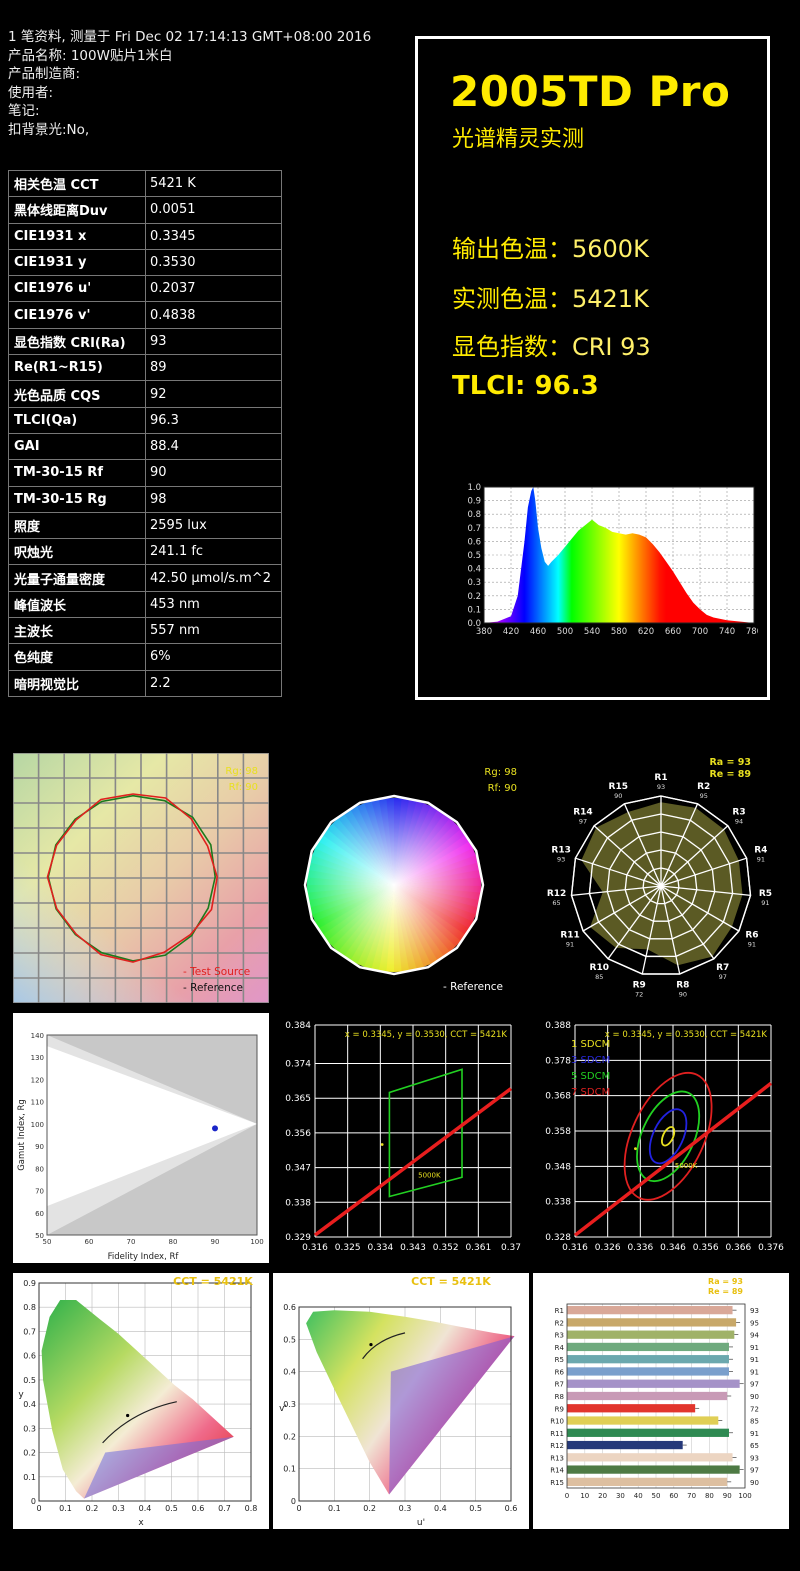  I want to click on output-cct-value: 5600K, so click(610, 249).